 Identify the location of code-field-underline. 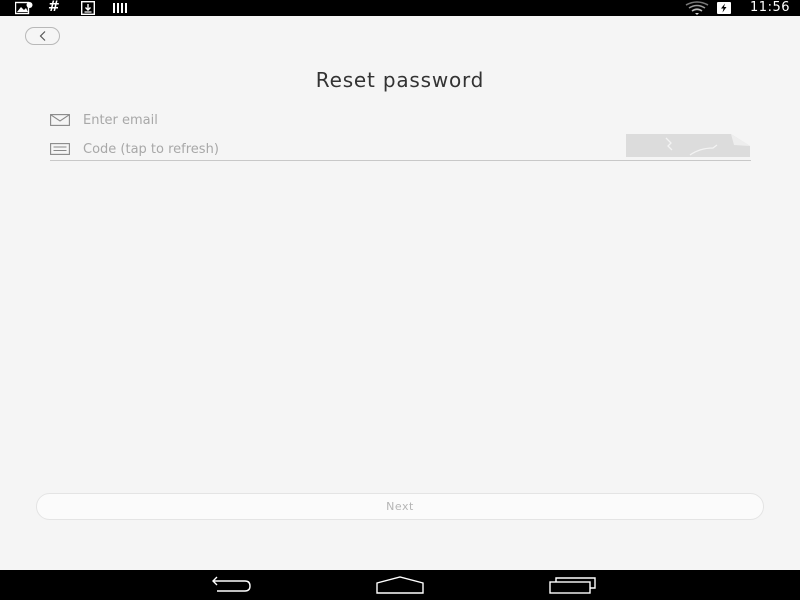
(400, 160).